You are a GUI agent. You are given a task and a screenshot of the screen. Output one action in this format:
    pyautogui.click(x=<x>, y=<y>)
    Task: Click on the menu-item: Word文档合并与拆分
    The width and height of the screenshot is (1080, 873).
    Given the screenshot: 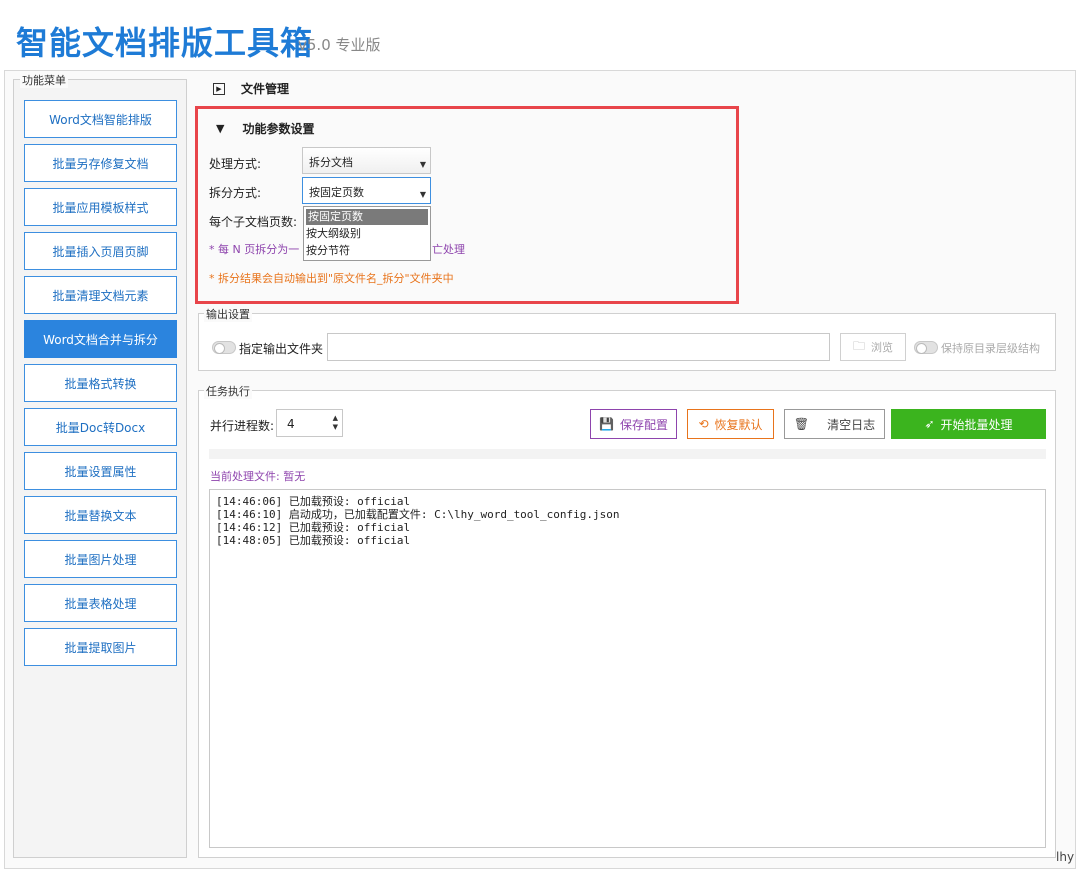 What is the action you would take?
    pyautogui.click(x=100, y=339)
    